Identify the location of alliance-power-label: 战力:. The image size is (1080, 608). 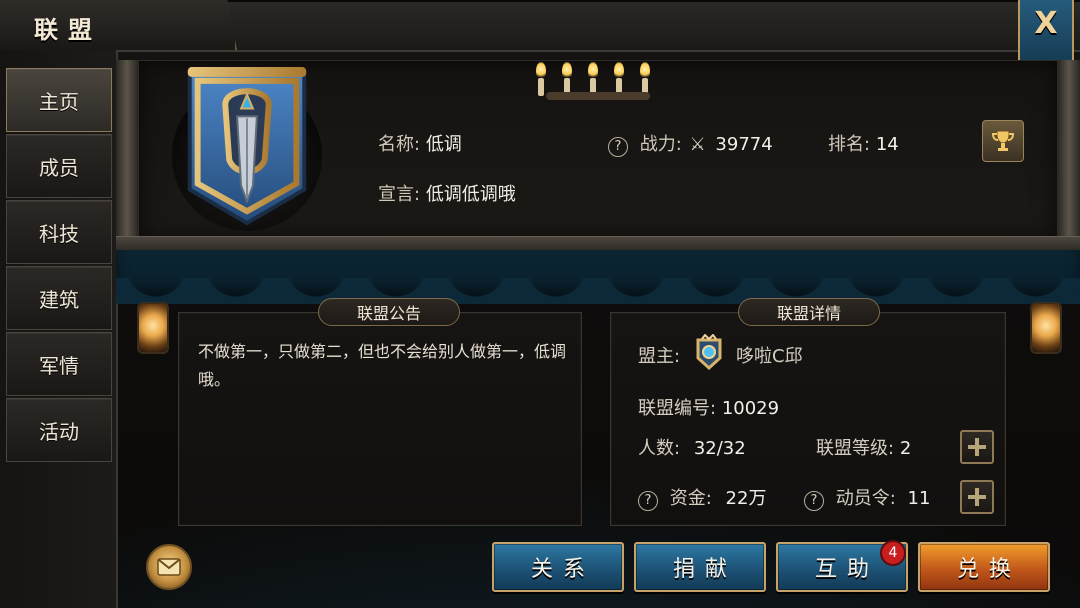
(660, 144).